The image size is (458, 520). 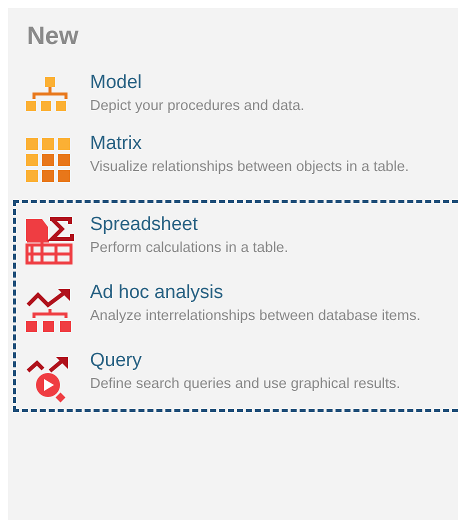 What do you see at coordinates (245, 361) in the screenshot?
I see `item-title-link: Query` at bounding box center [245, 361].